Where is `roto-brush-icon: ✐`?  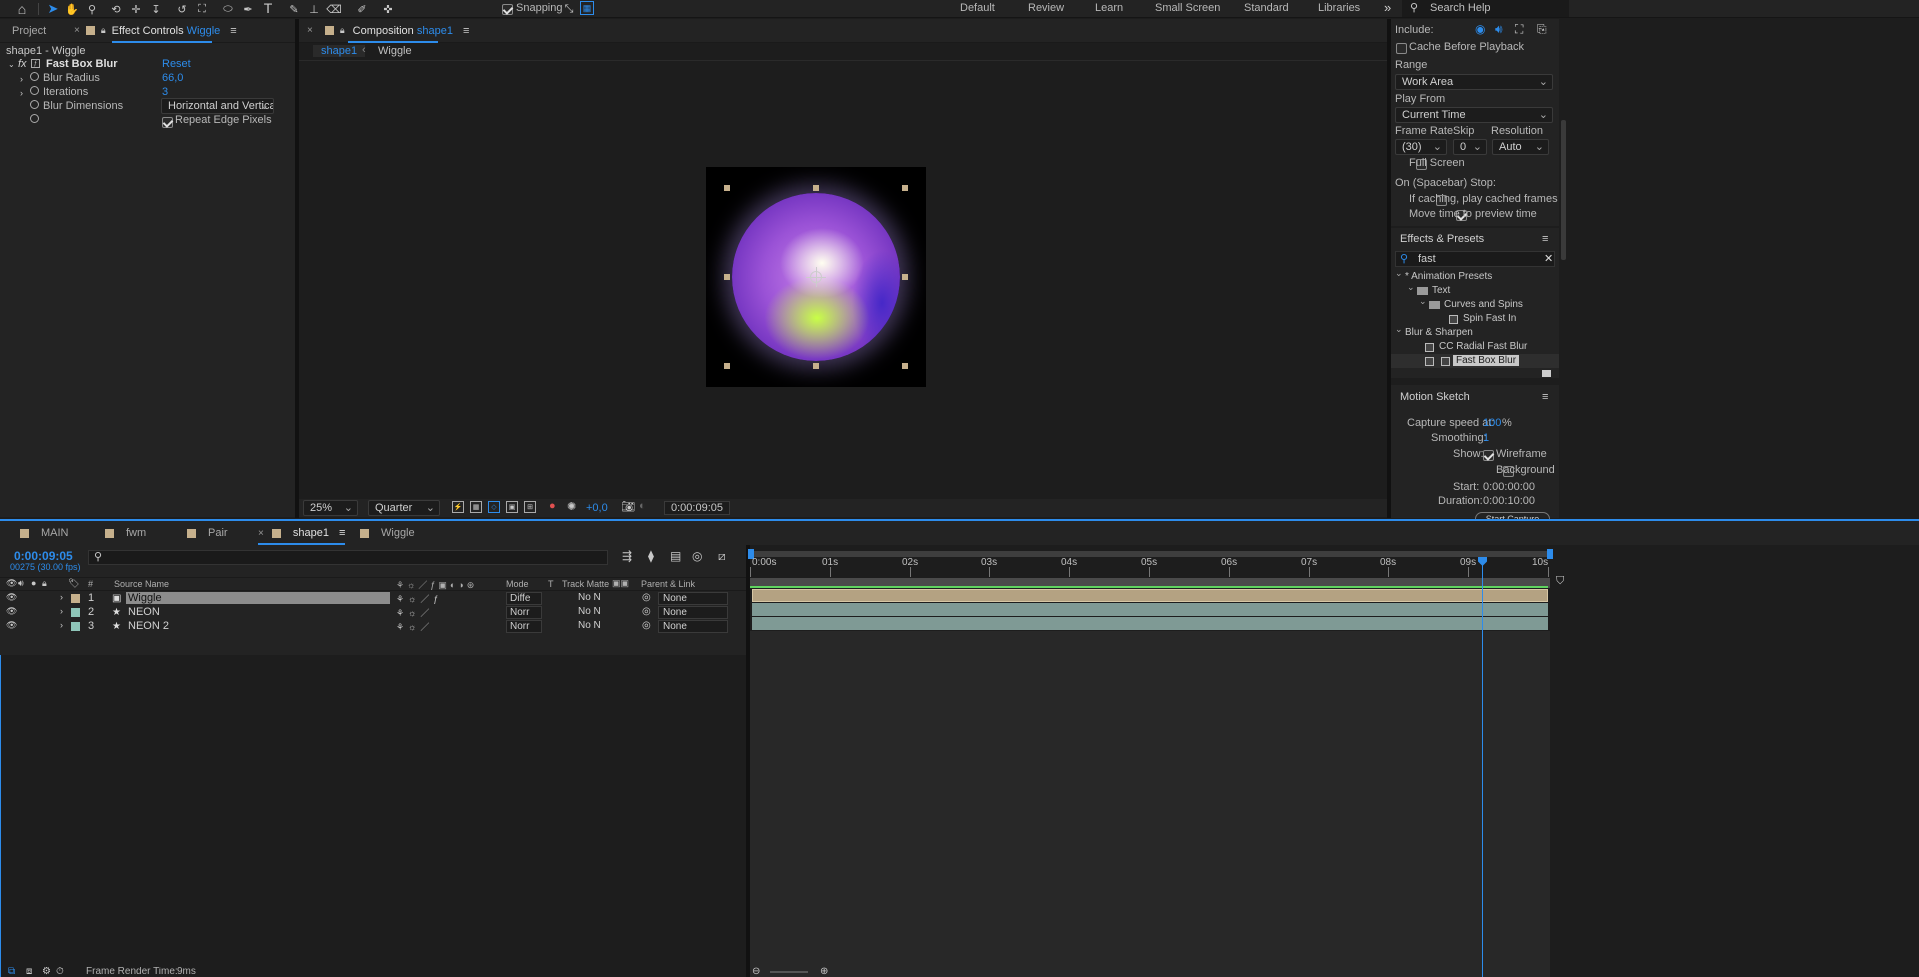
roto-brush-icon: ✐ is located at coordinates (362, 9).